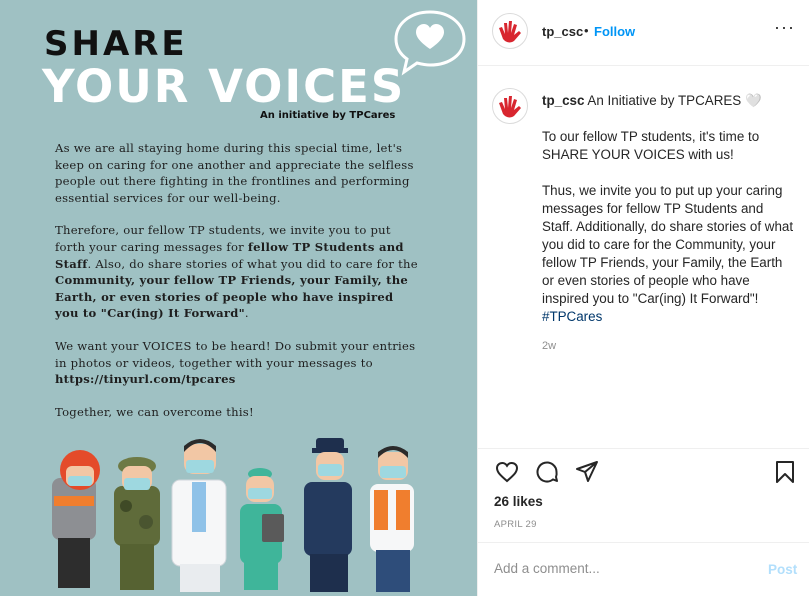 The image size is (809, 596). I want to click on poster-title-voices: YOUR VOICES, so click(224, 86).